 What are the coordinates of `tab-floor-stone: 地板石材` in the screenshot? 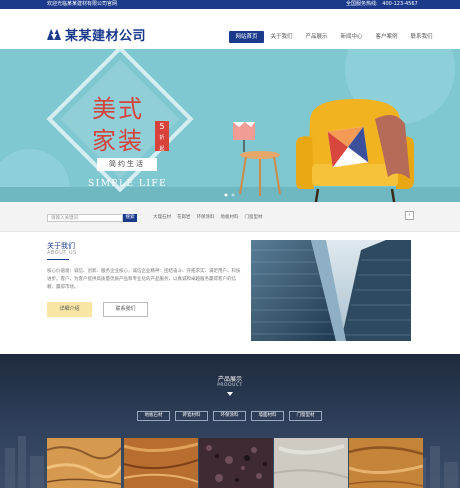 It's located at (153, 416).